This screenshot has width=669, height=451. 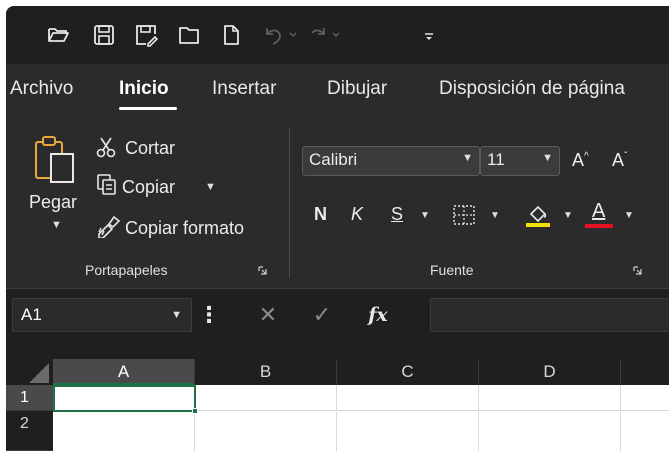 What do you see at coordinates (333, 159) in the screenshot?
I see `font-name-value: Calibri` at bounding box center [333, 159].